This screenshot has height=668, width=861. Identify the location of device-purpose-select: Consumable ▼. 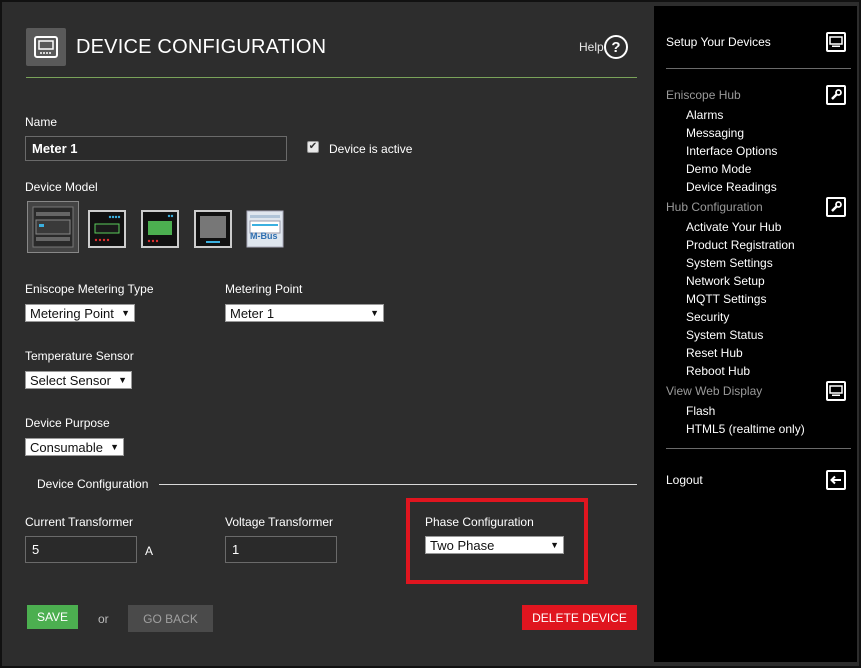
(74, 447).